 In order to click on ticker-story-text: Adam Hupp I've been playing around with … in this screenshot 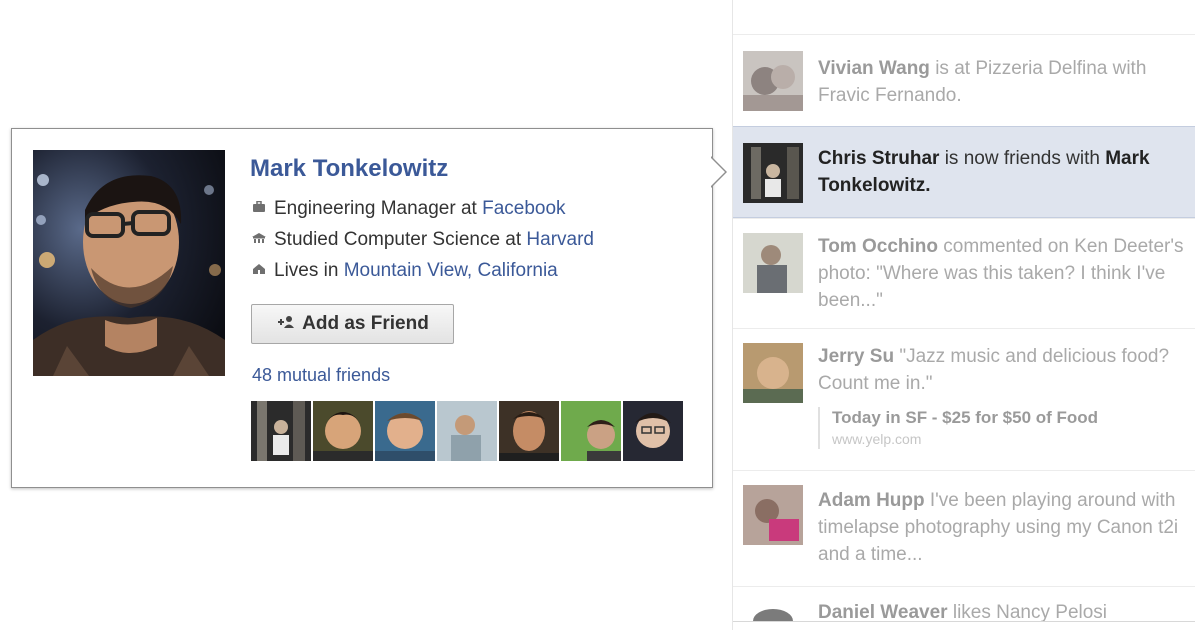, I will do `click(1001, 527)`.